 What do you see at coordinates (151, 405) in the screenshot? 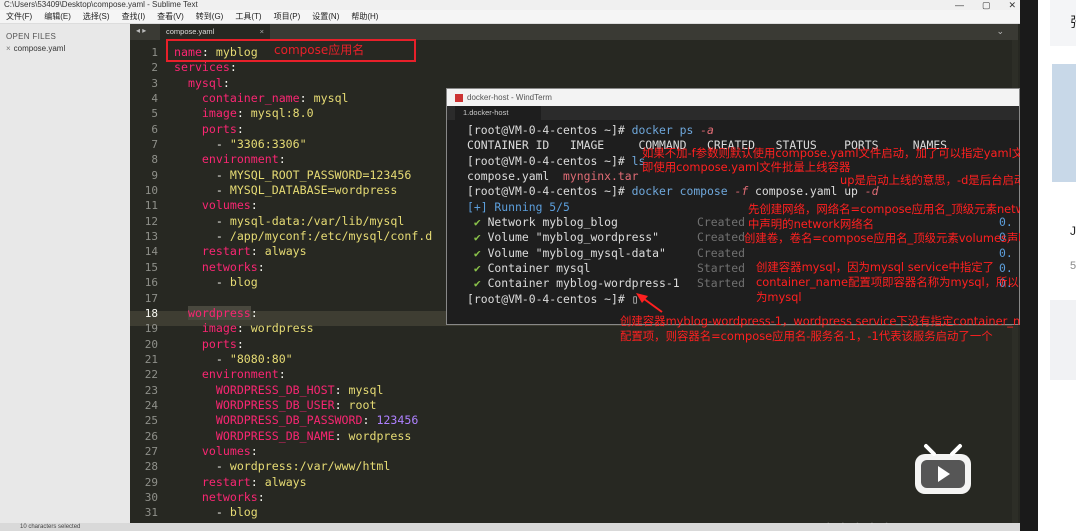
I see `line-number: 24` at bounding box center [151, 405].